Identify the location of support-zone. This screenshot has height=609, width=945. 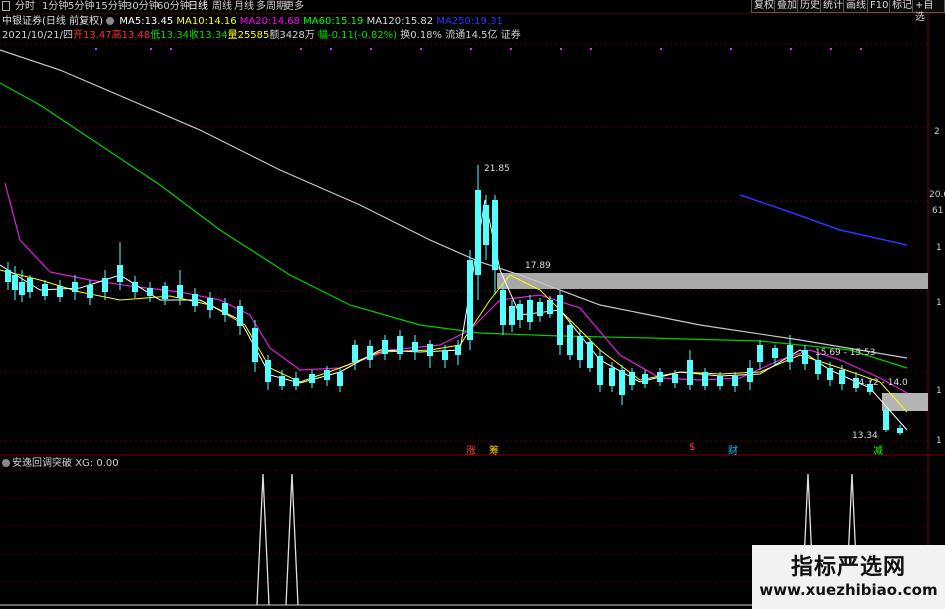
(905, 402).